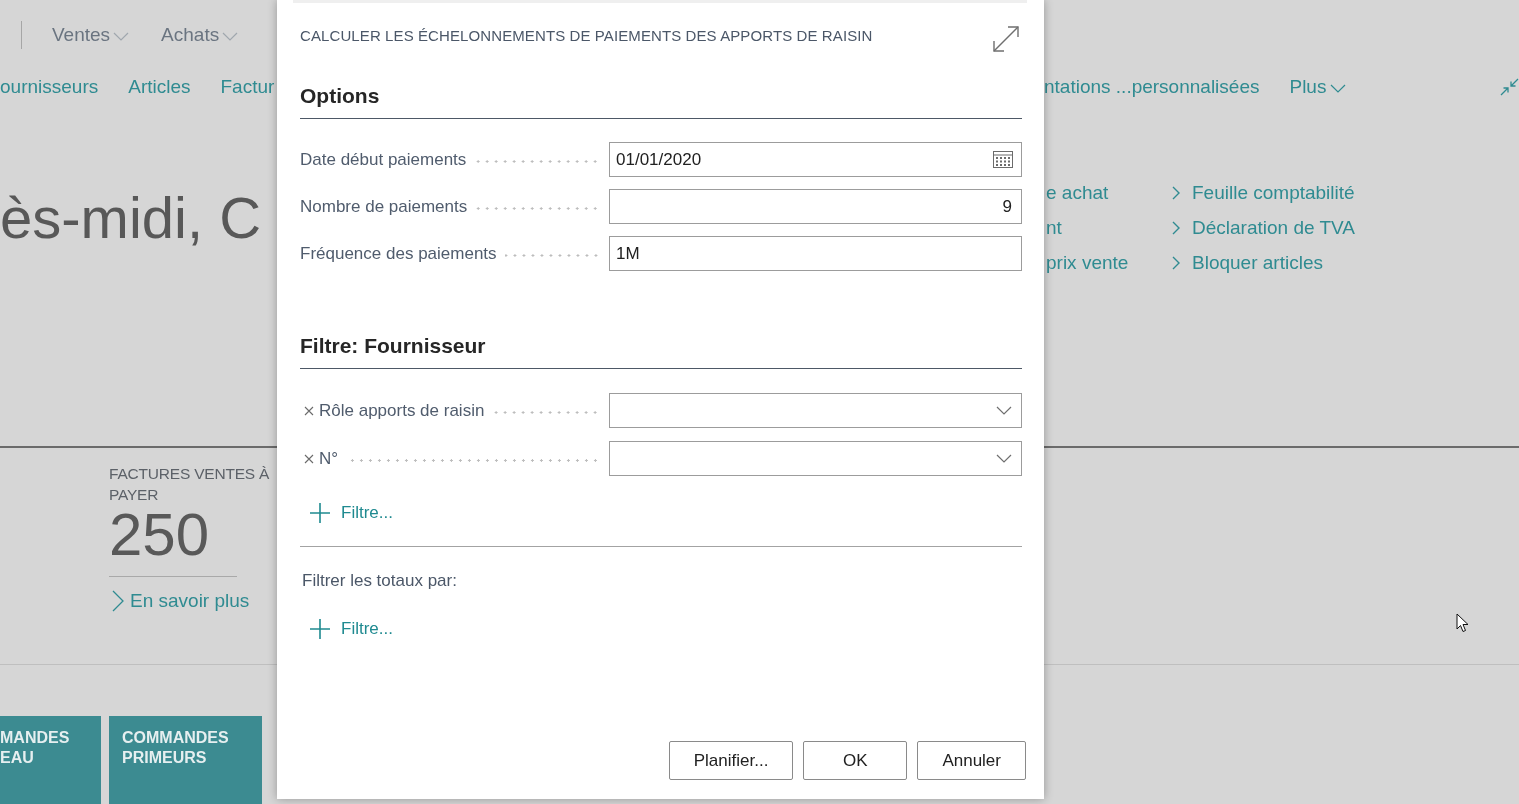  Describe the element at coordinates (1003, 159) in the screenshot. I see `calendar-icon` at that location.